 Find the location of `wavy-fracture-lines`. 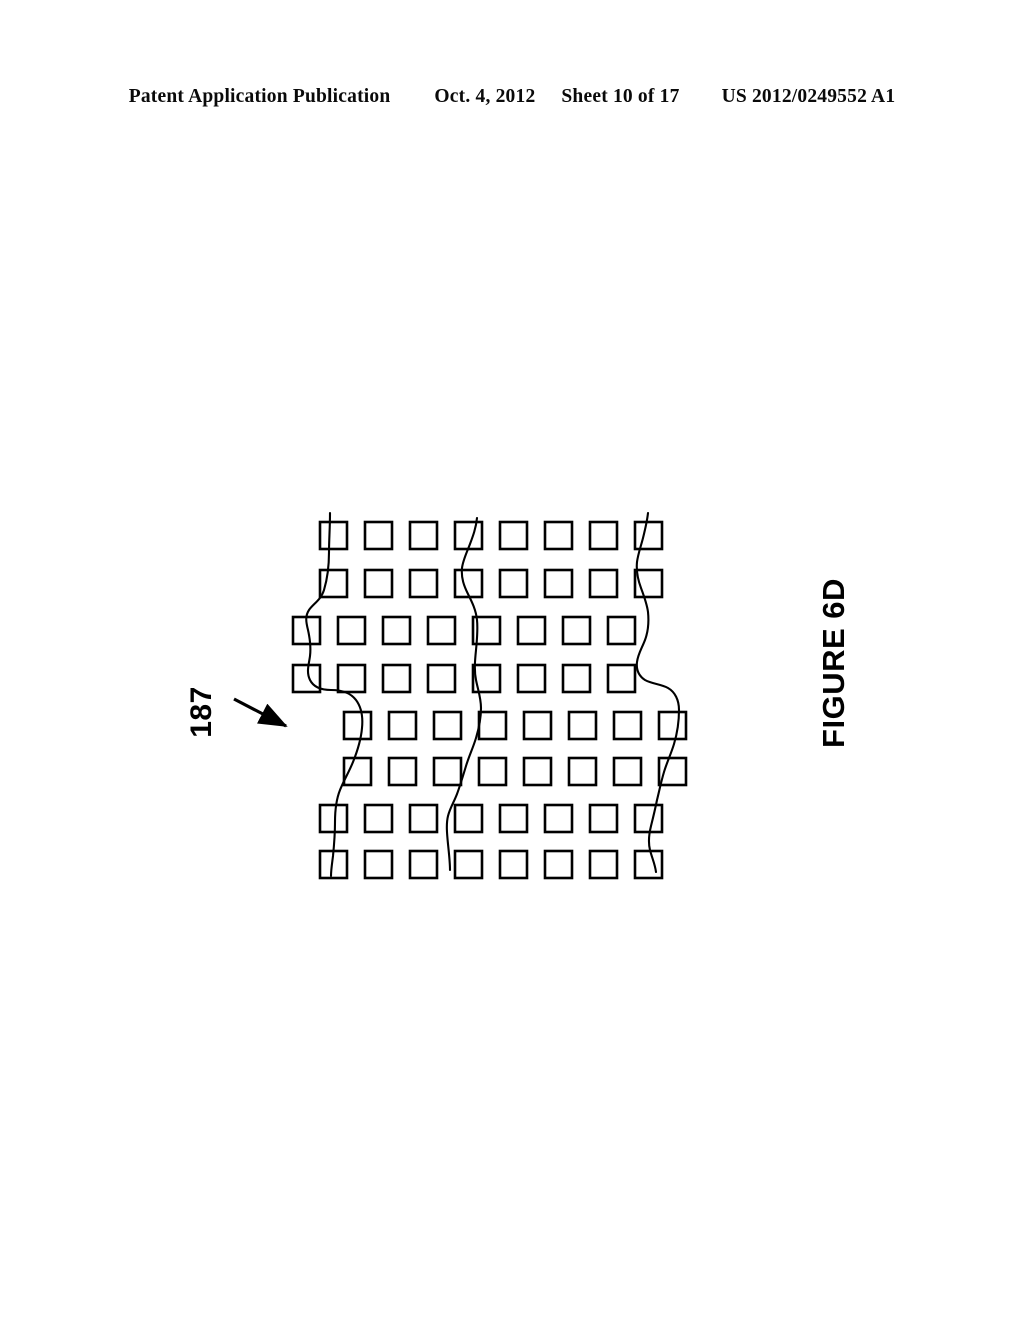

wavy-fracture-lines is located at coordinates (493, 694).